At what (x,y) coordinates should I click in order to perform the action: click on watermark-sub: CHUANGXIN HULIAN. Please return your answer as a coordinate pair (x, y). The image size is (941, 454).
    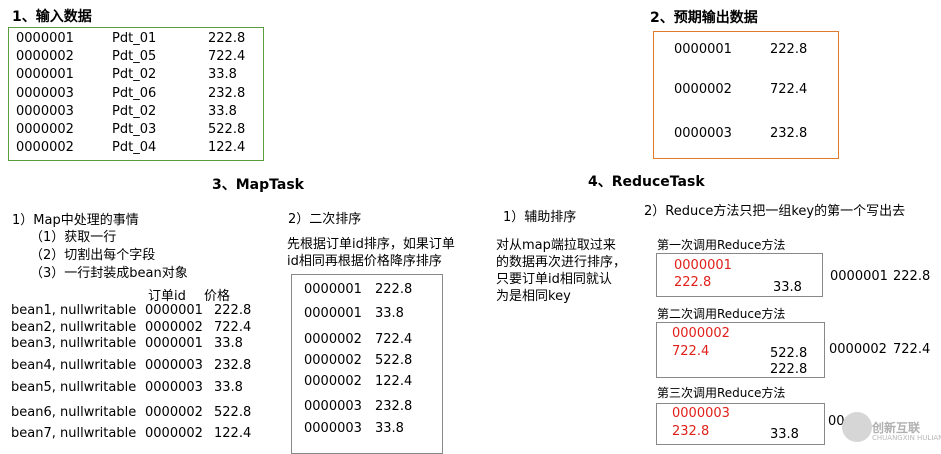
    Looking at the image, I should click on (906, 438).